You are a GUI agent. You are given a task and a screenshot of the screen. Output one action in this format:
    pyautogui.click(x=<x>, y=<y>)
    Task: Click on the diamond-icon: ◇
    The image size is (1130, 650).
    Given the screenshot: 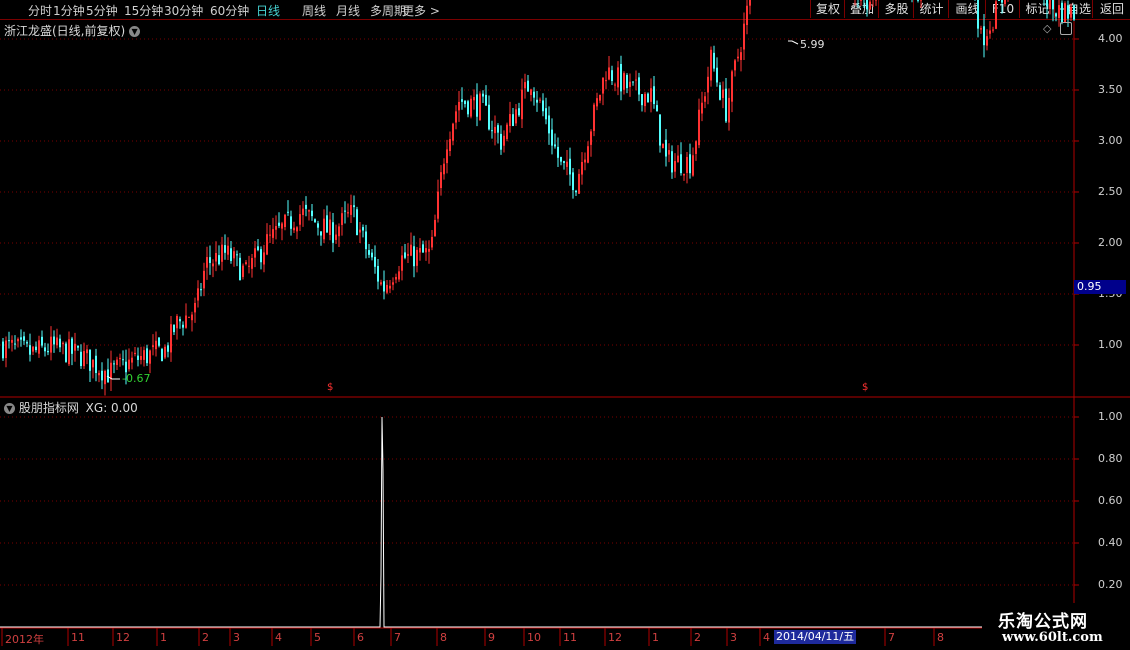 What is the action you would take?
    pyautogui.click(x=1047, y=28)
    